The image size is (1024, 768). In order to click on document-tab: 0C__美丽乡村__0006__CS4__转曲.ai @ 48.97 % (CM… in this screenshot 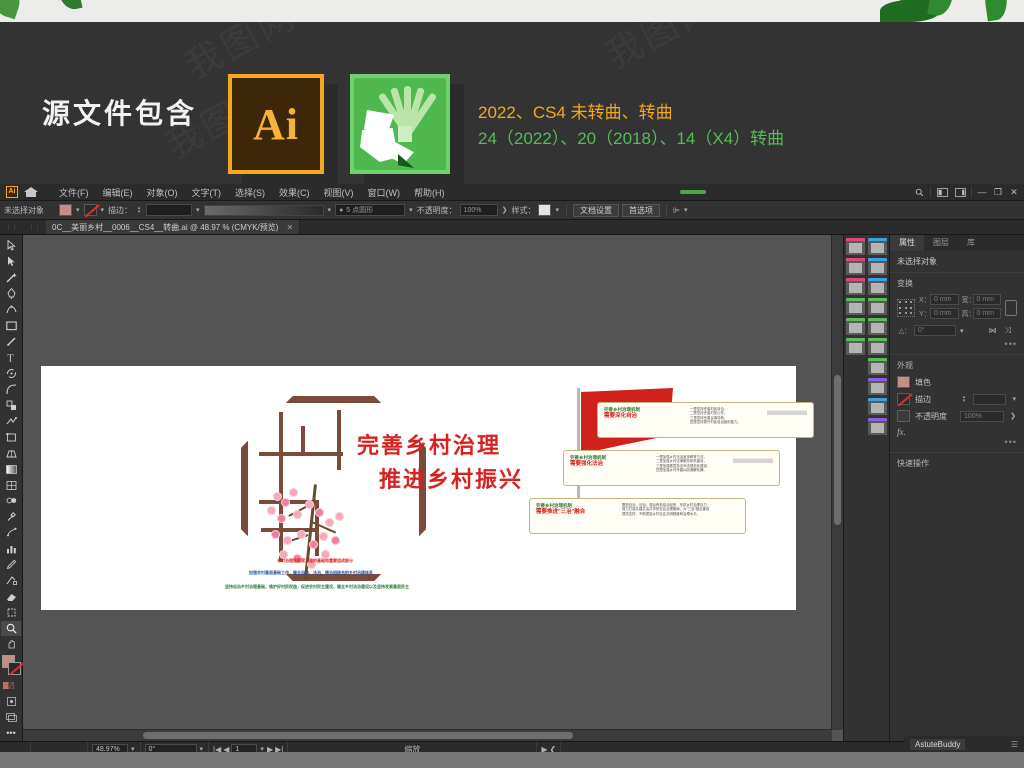, I will do `click(173, 227)`.